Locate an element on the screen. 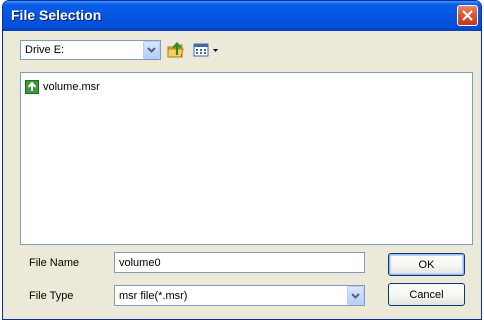 This screenshot has width=484, height=320. file-type-value: msr file(*.msr) is located at coordinates (153, 296).